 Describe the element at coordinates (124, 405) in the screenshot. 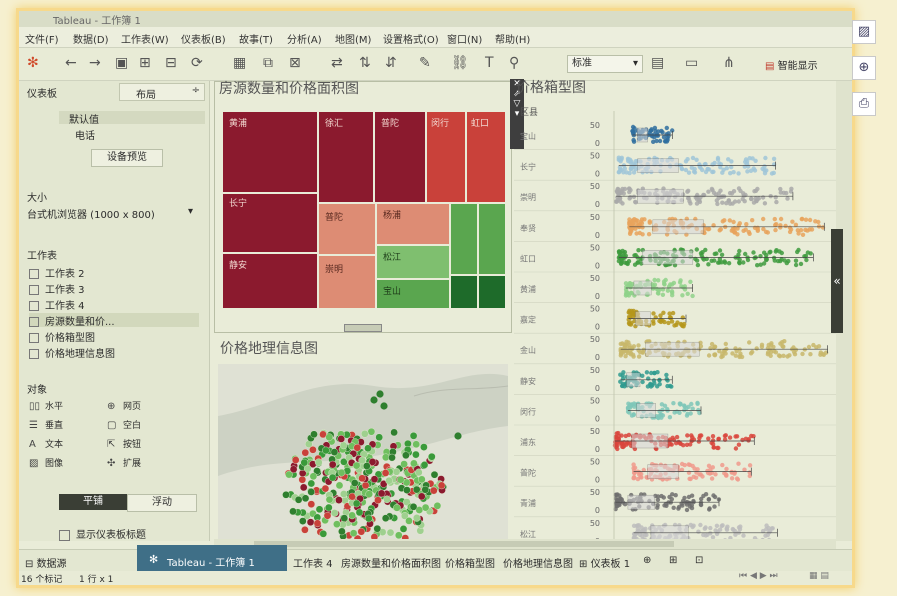

I see `object-webpage: ⊕ 网页` at that location.